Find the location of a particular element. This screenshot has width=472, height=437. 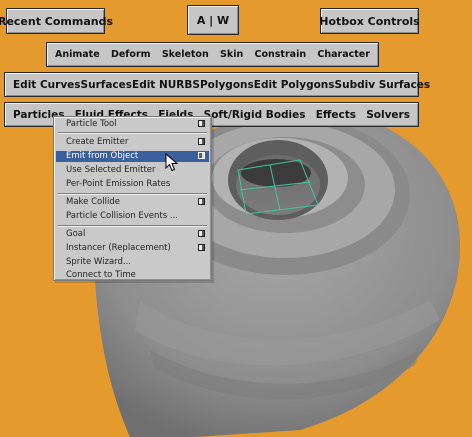

menu-item-goal: Goal is located at coordinates (132, 234).